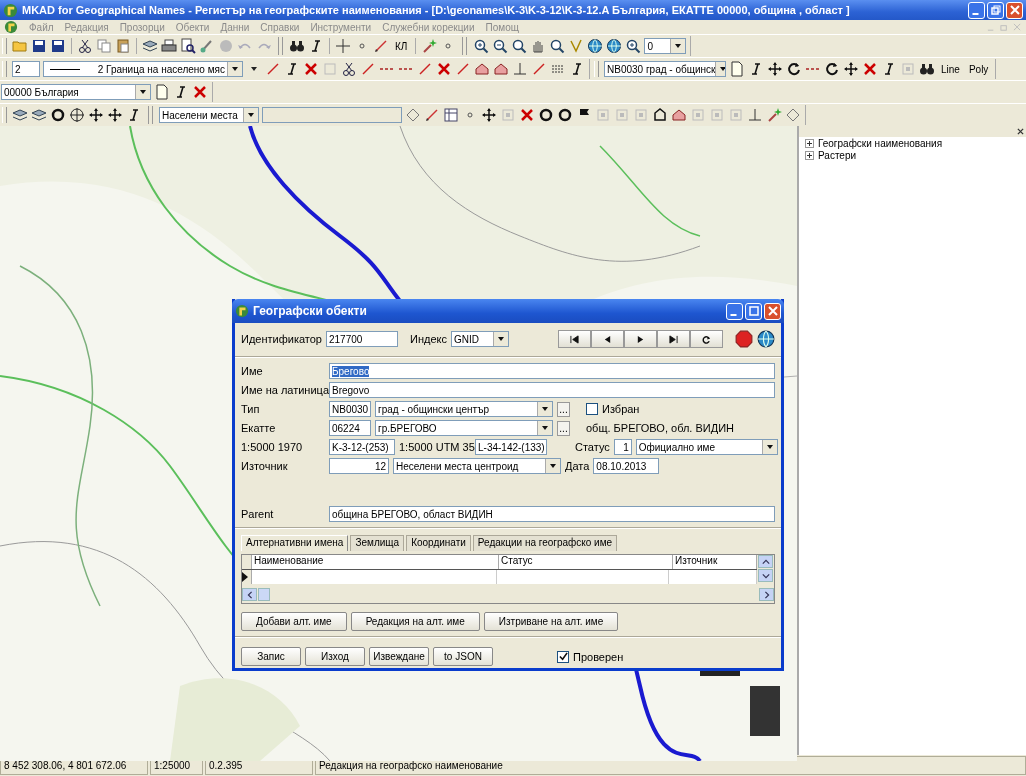  I want to click on source-combo: Неселени места центроид, so click(477, 466).